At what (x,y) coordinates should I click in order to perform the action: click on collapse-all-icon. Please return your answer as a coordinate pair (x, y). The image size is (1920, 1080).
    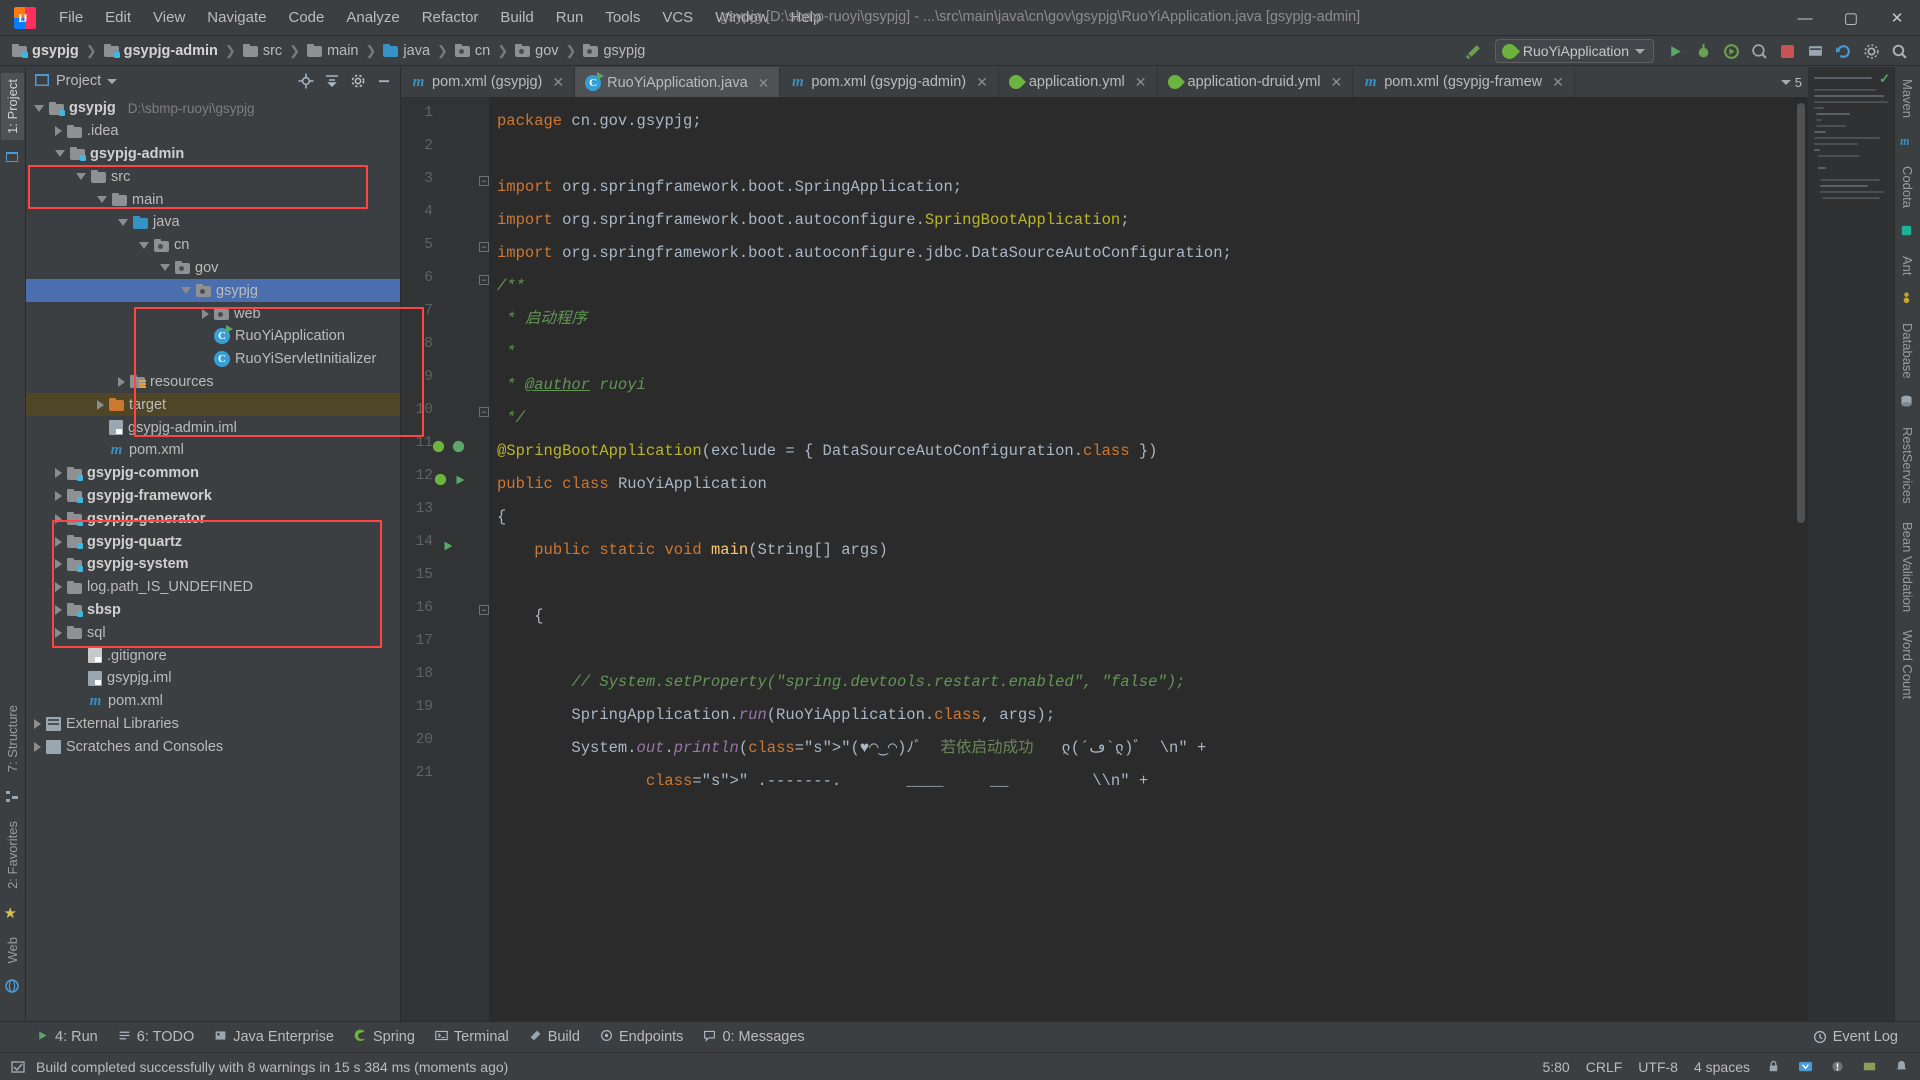
    Looking at the image, I should click on (332, 81).